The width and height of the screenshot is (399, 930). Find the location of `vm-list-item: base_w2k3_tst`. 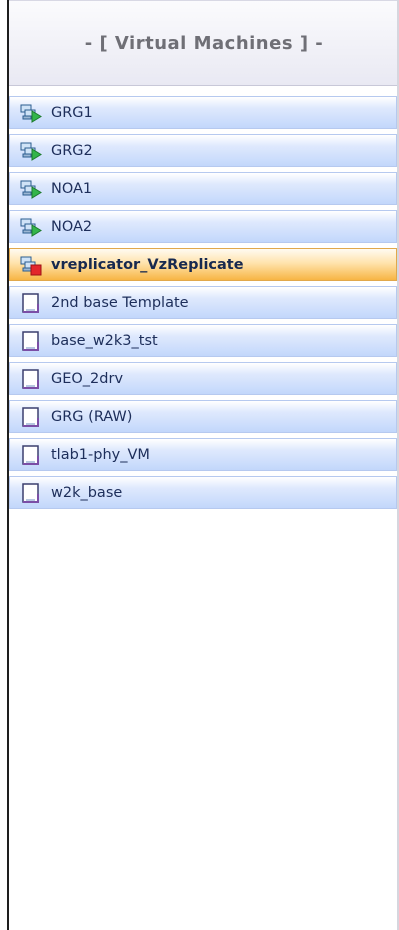

vm-list-item: base_w2k3_tst is located at coordinates (203, 340).